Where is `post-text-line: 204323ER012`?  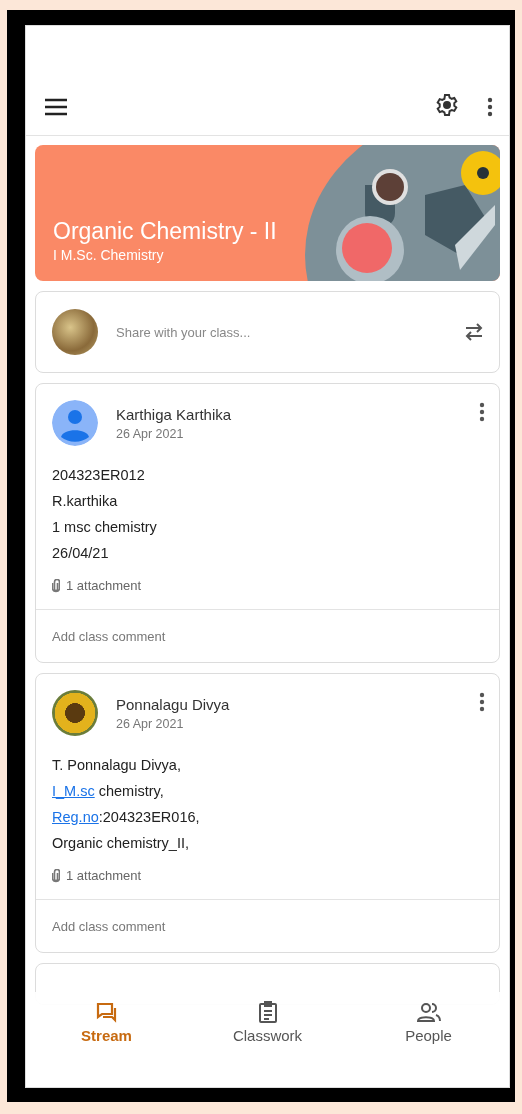 post-text-line: 204323ER012 is located at coordinates (99, 475).